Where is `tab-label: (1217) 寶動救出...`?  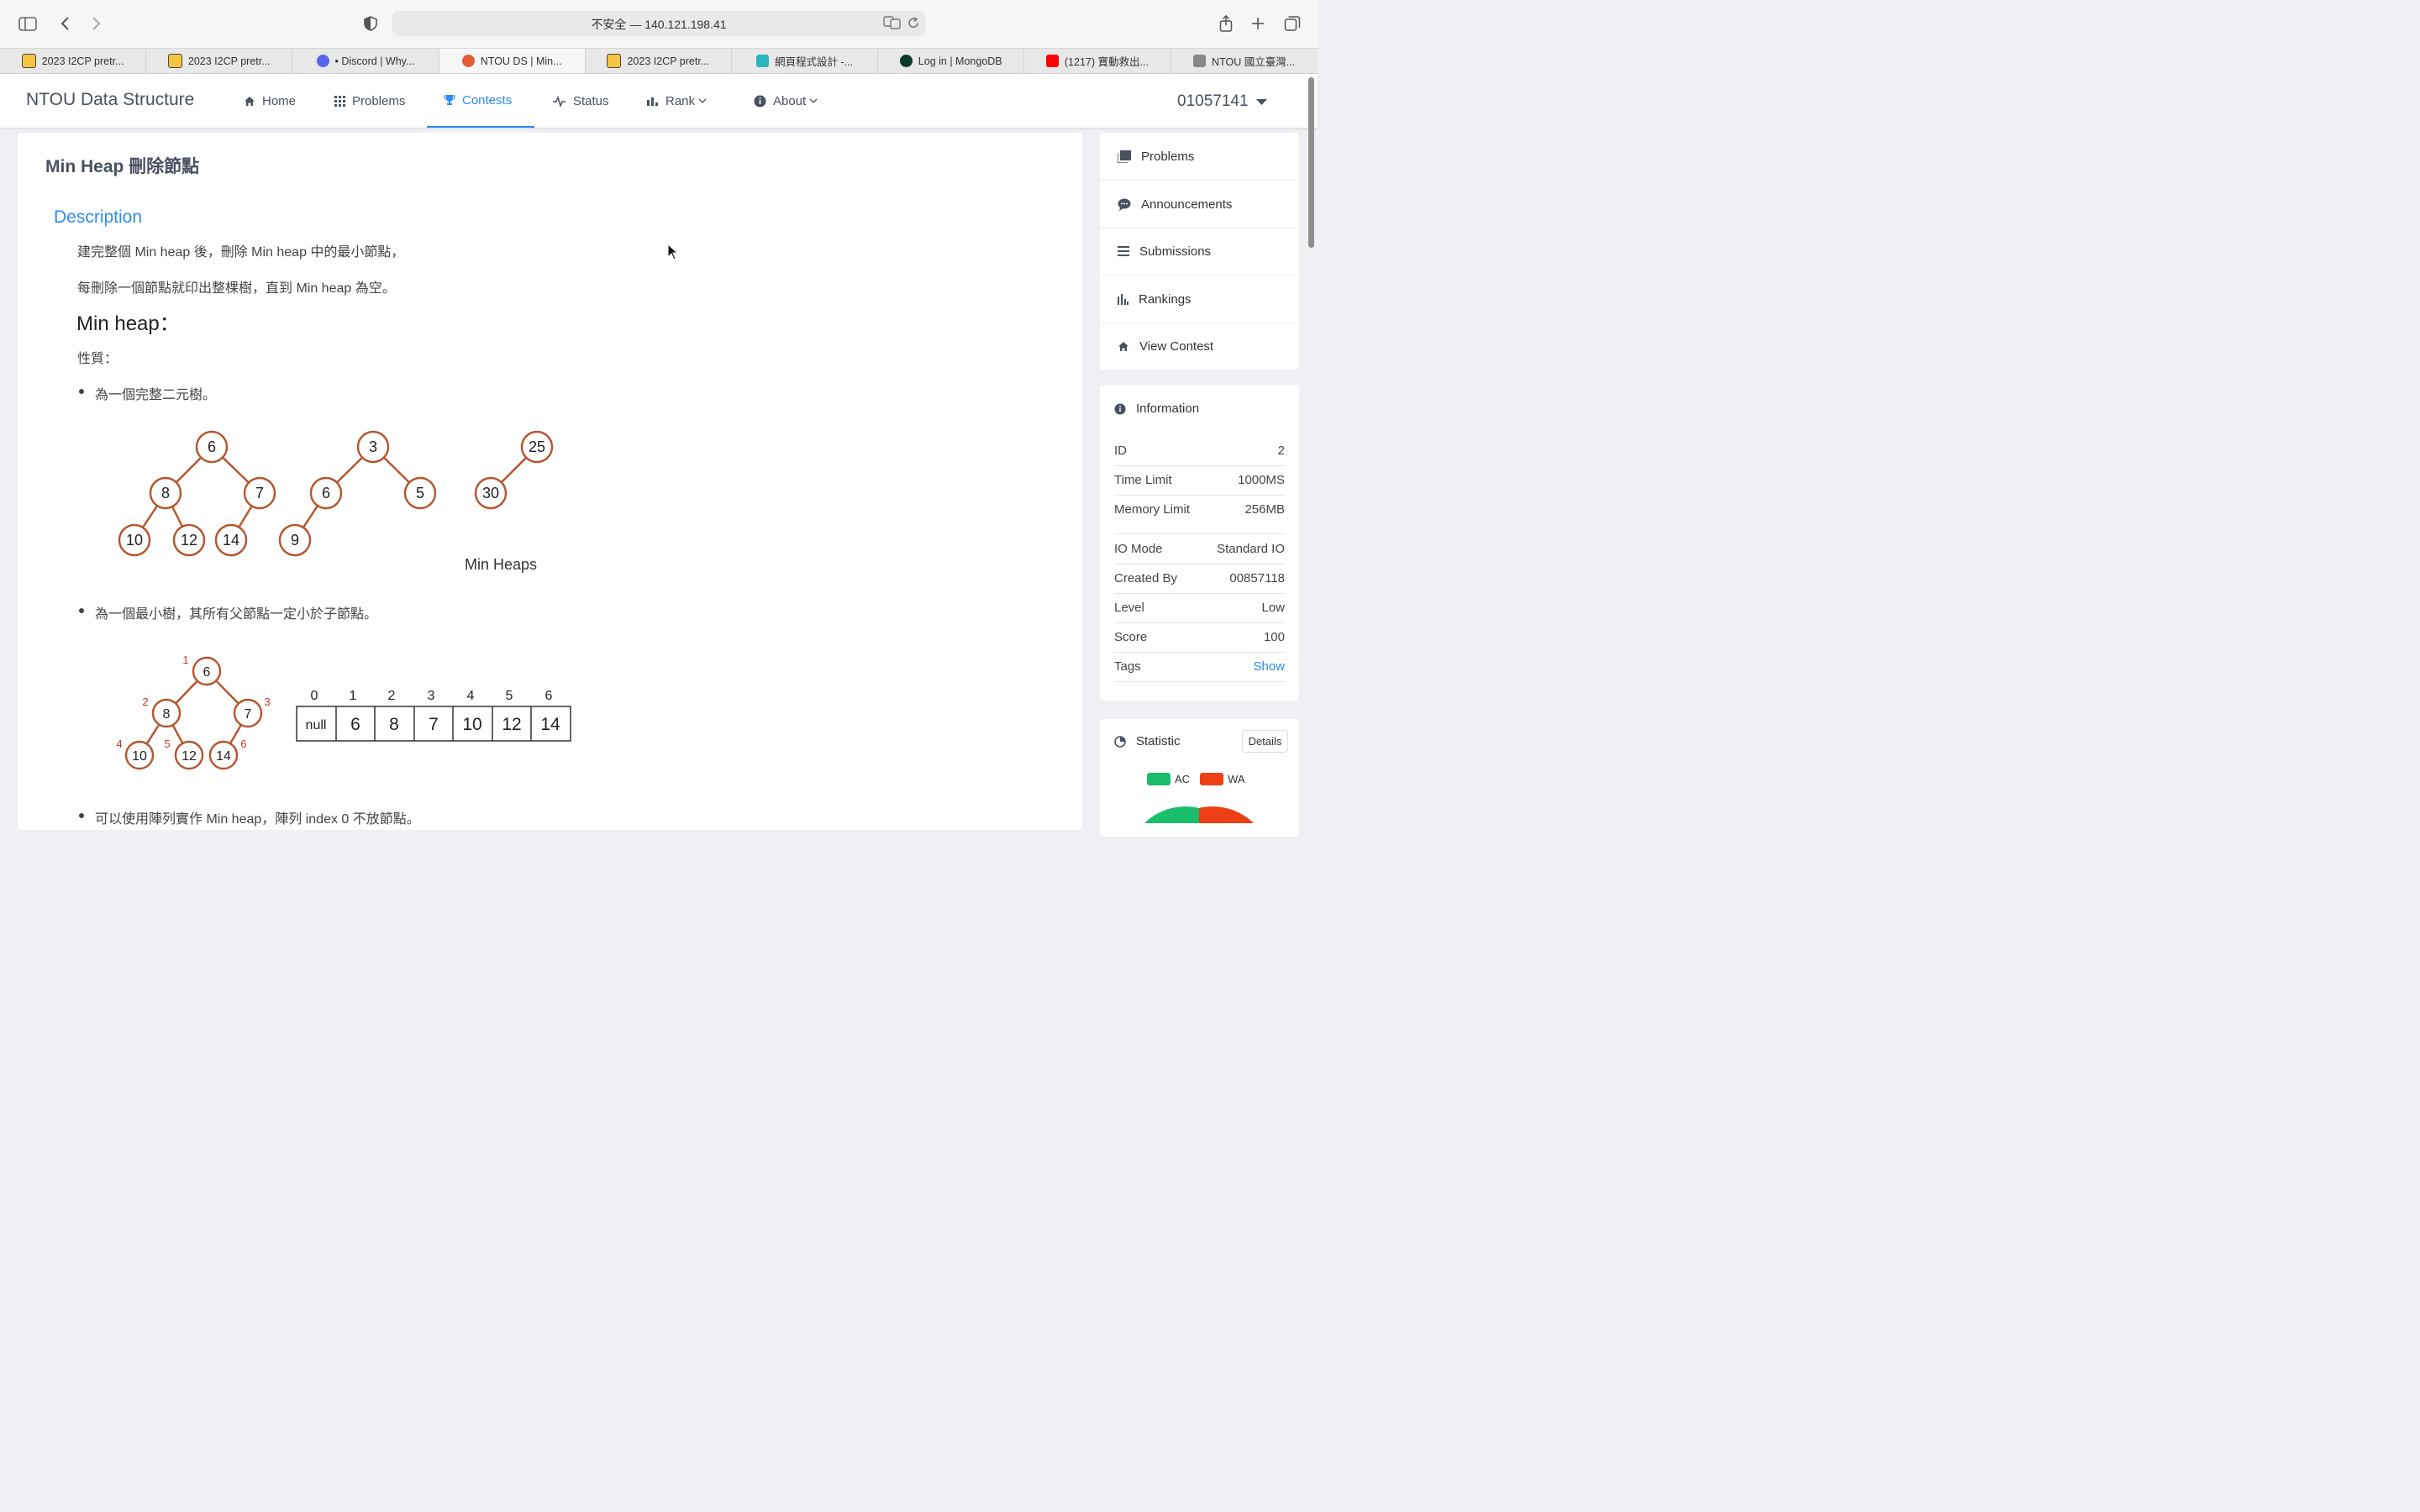
tab-label: (1217) 寶動救出... is located at coordinates (1106, 62).